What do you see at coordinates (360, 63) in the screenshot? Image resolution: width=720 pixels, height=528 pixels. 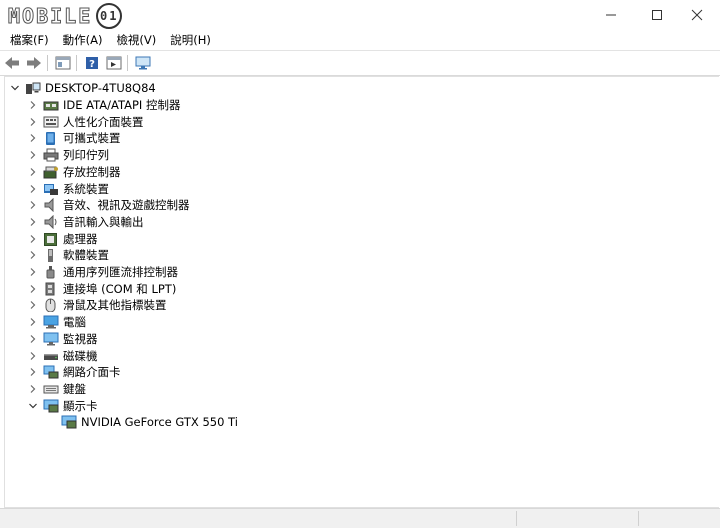 I see `toolbar: ?` at bounding box center [360, 63].